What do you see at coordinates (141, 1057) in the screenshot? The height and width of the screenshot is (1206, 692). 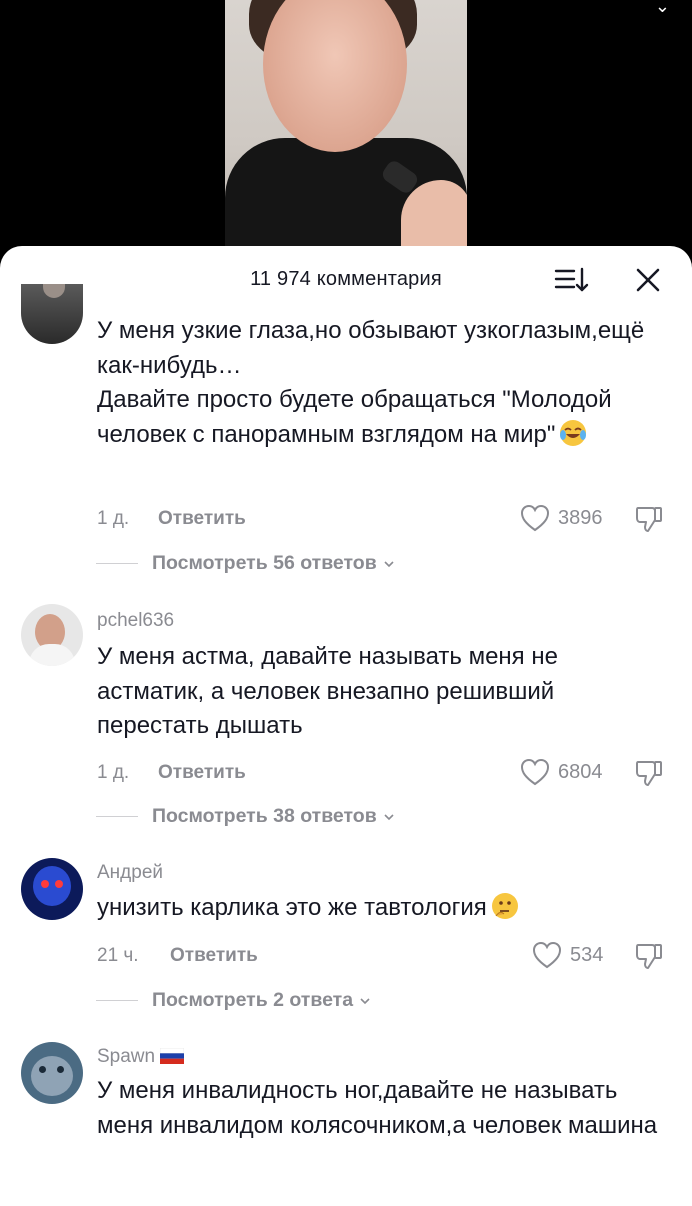 I see `username: Spawn` at bounding box center [141, 1057].